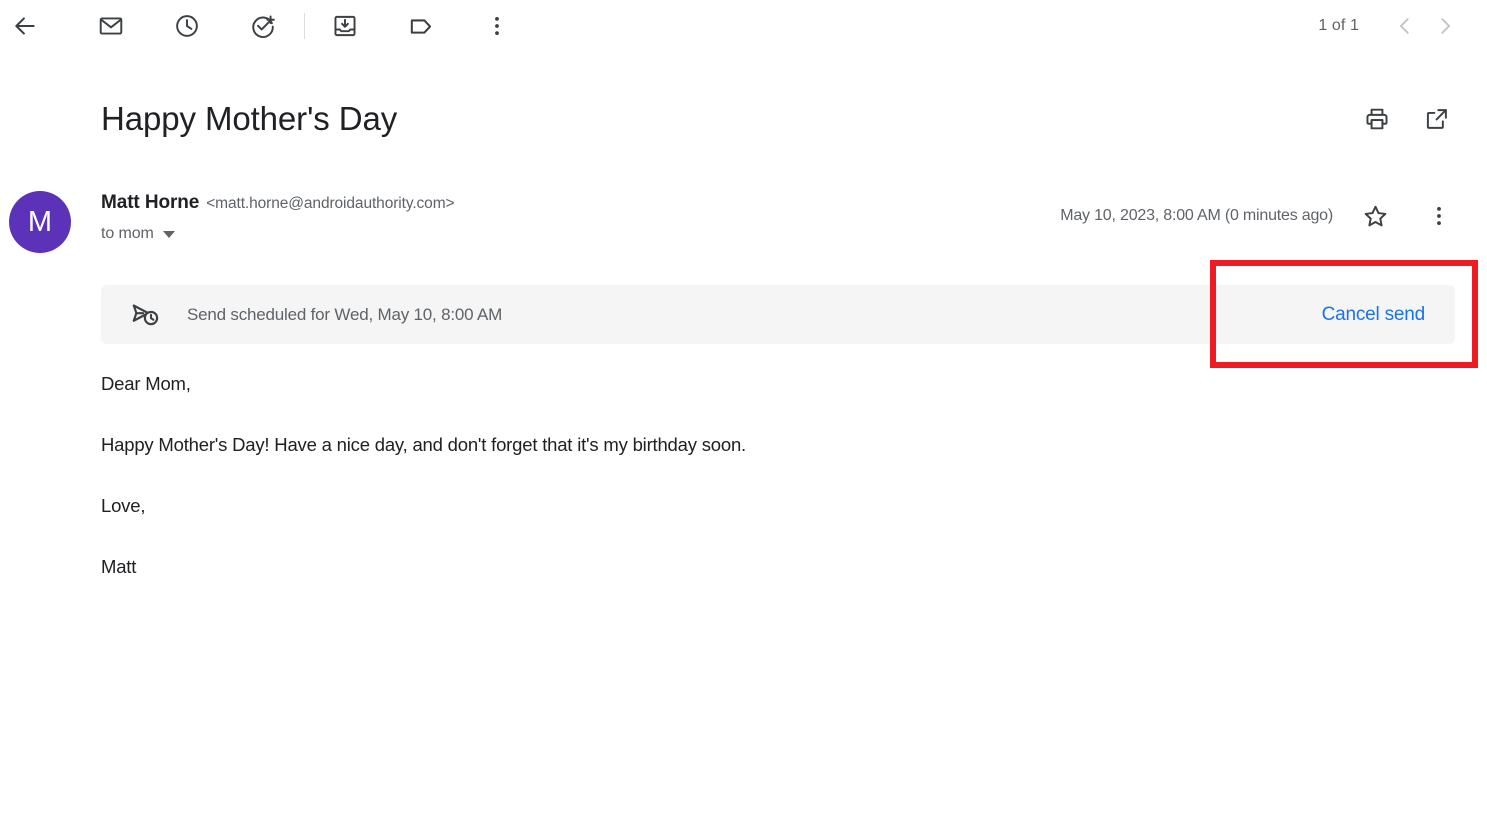 This screenshot has width=1487, height=836. I want to click on snooze-button, so click(187, 26).